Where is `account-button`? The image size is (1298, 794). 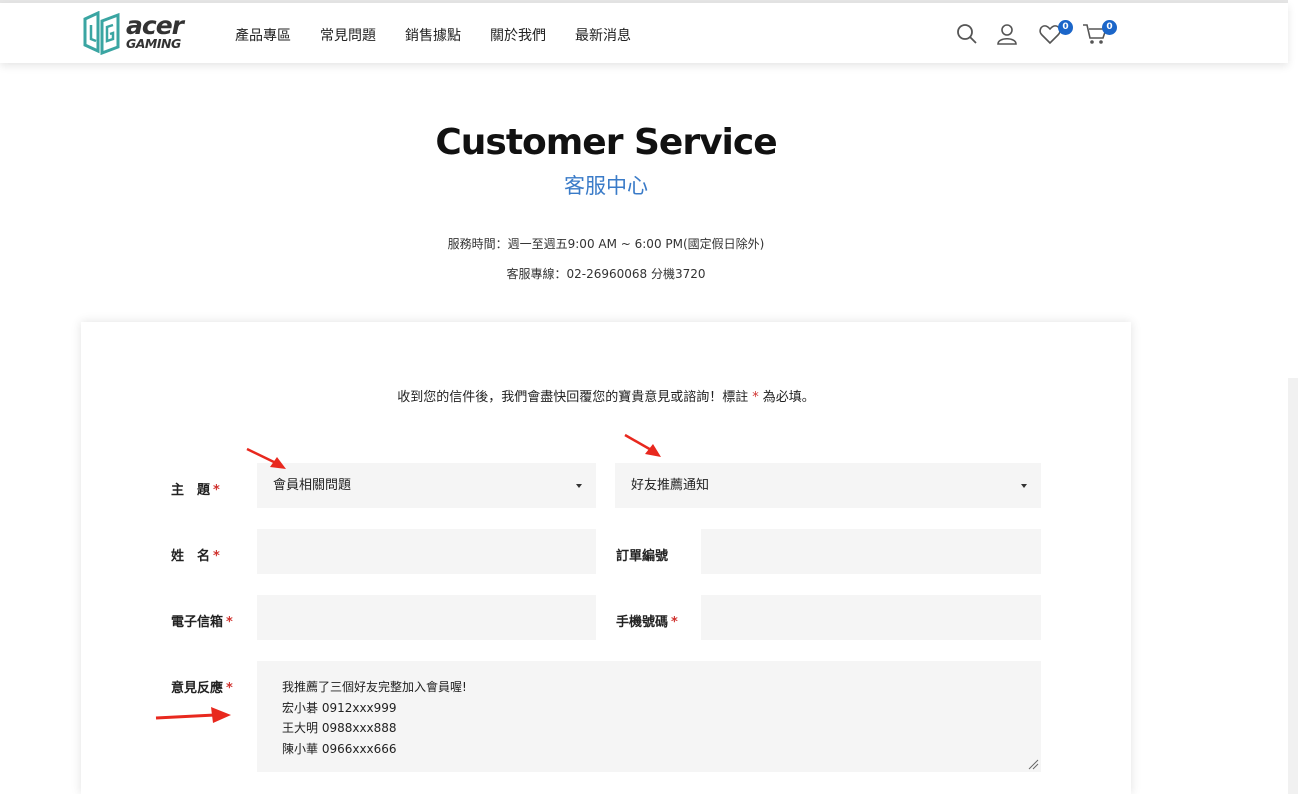 account-button is located at coordinates (1008, 35).